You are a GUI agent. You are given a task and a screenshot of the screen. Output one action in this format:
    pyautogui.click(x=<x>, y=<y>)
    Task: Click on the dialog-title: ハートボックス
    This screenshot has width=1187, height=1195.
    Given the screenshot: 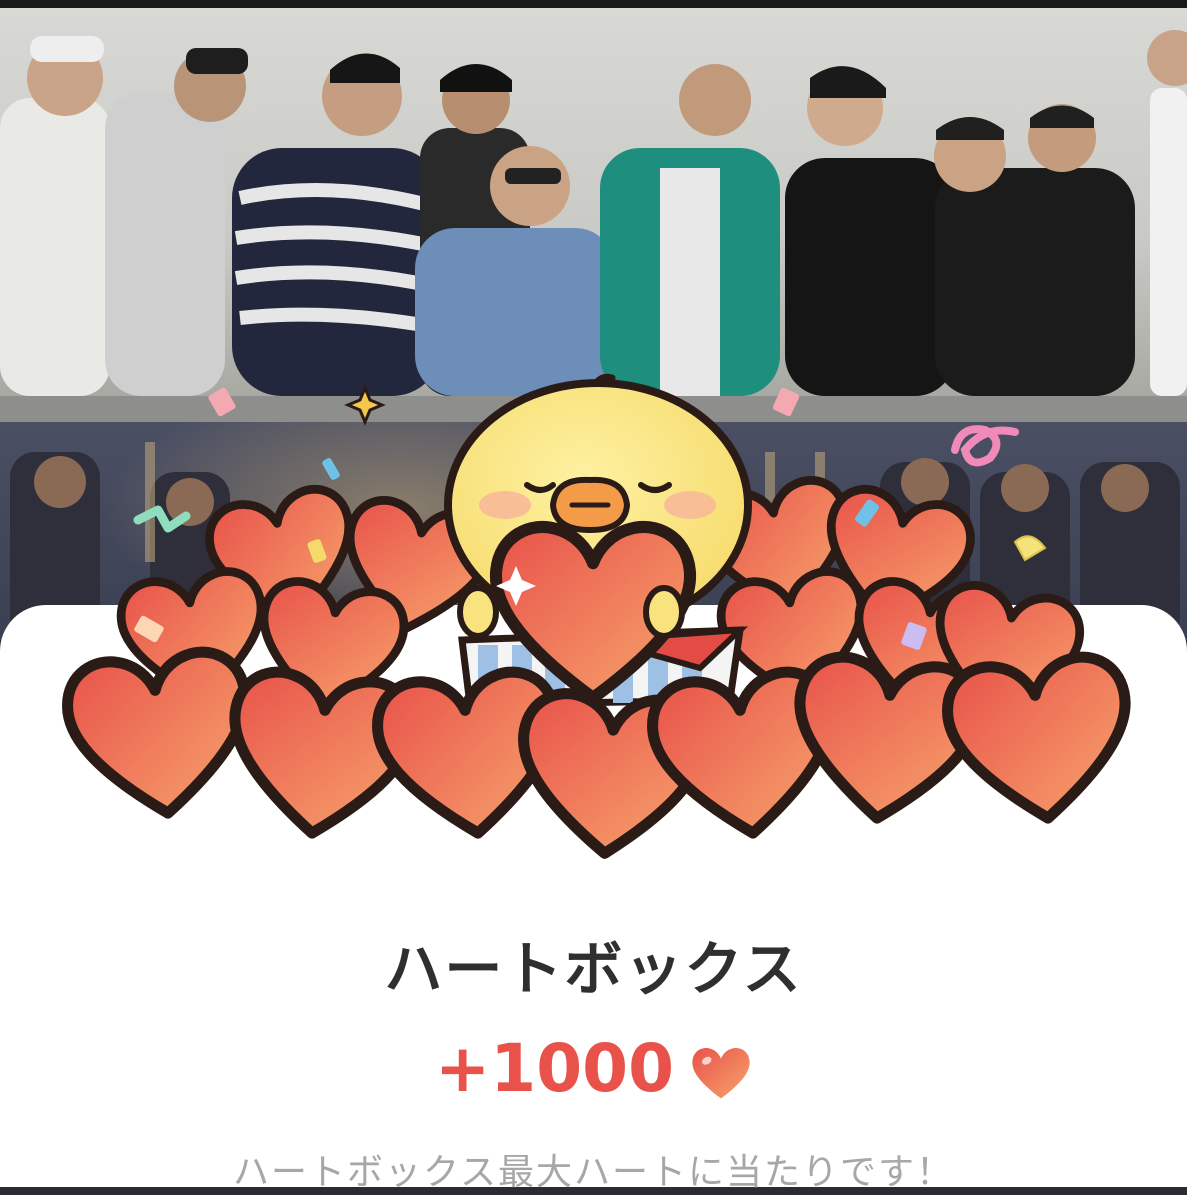 What is the action you would take?
    pyautogui.click(x=593, y=969)
    